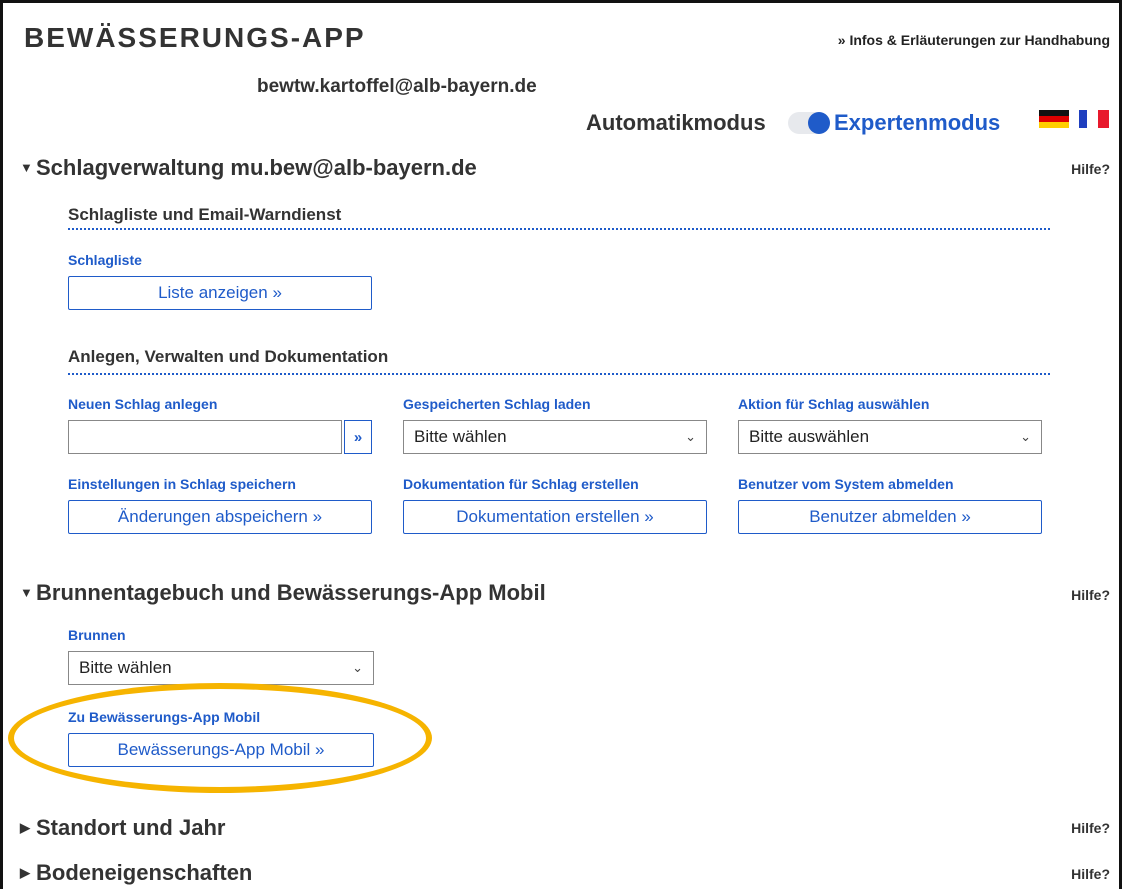 The width and height of the screenshot is (1125, 889). What do you see at coordinates (974, 40) in the screenshot?
I see `info-link: » Infos & Erläuterungen zur Handhabung` at bounding box center [974, 40].